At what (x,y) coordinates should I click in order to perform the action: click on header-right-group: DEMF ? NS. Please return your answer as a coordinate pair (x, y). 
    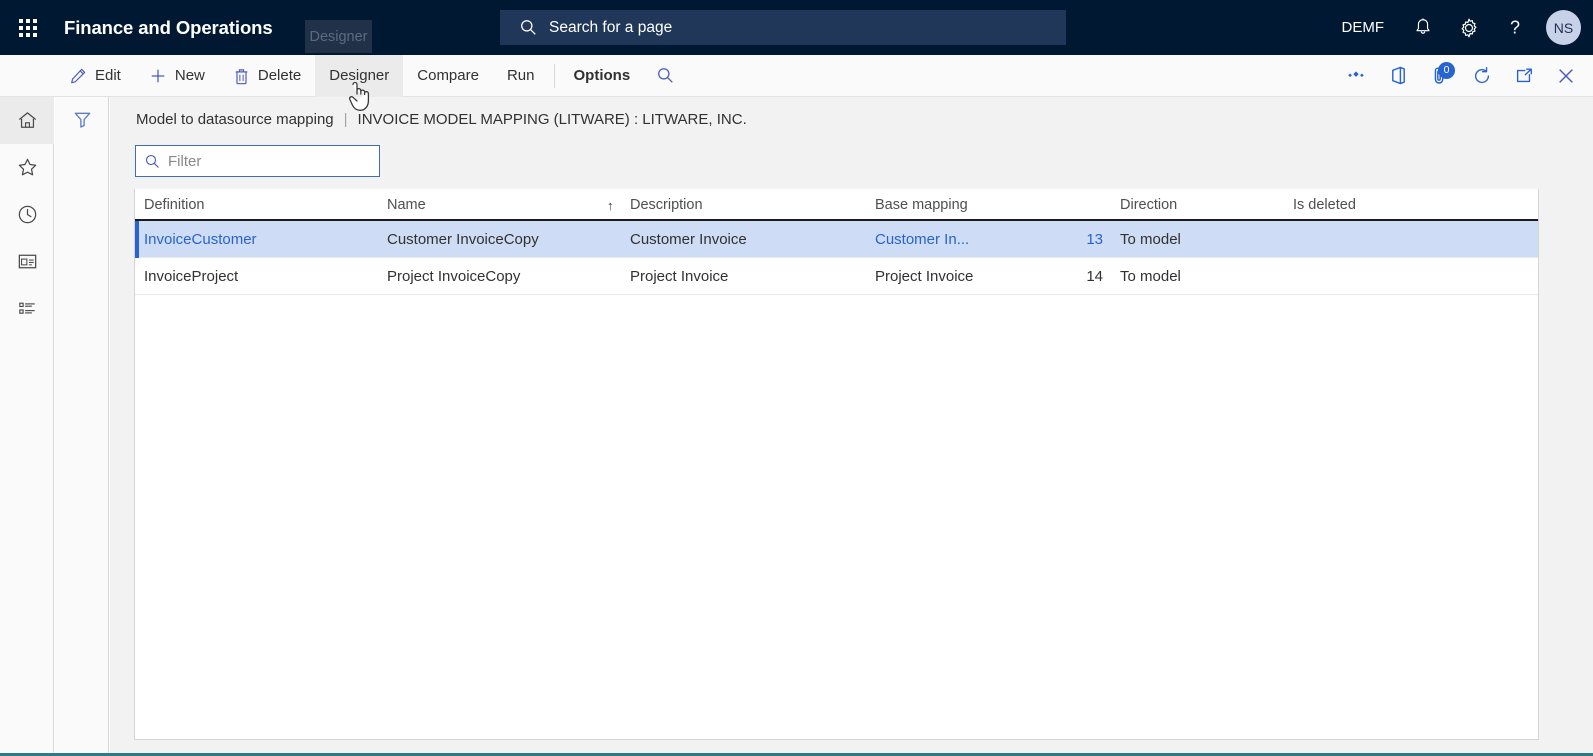
    Looking at the image, I should click on (1467, 27).